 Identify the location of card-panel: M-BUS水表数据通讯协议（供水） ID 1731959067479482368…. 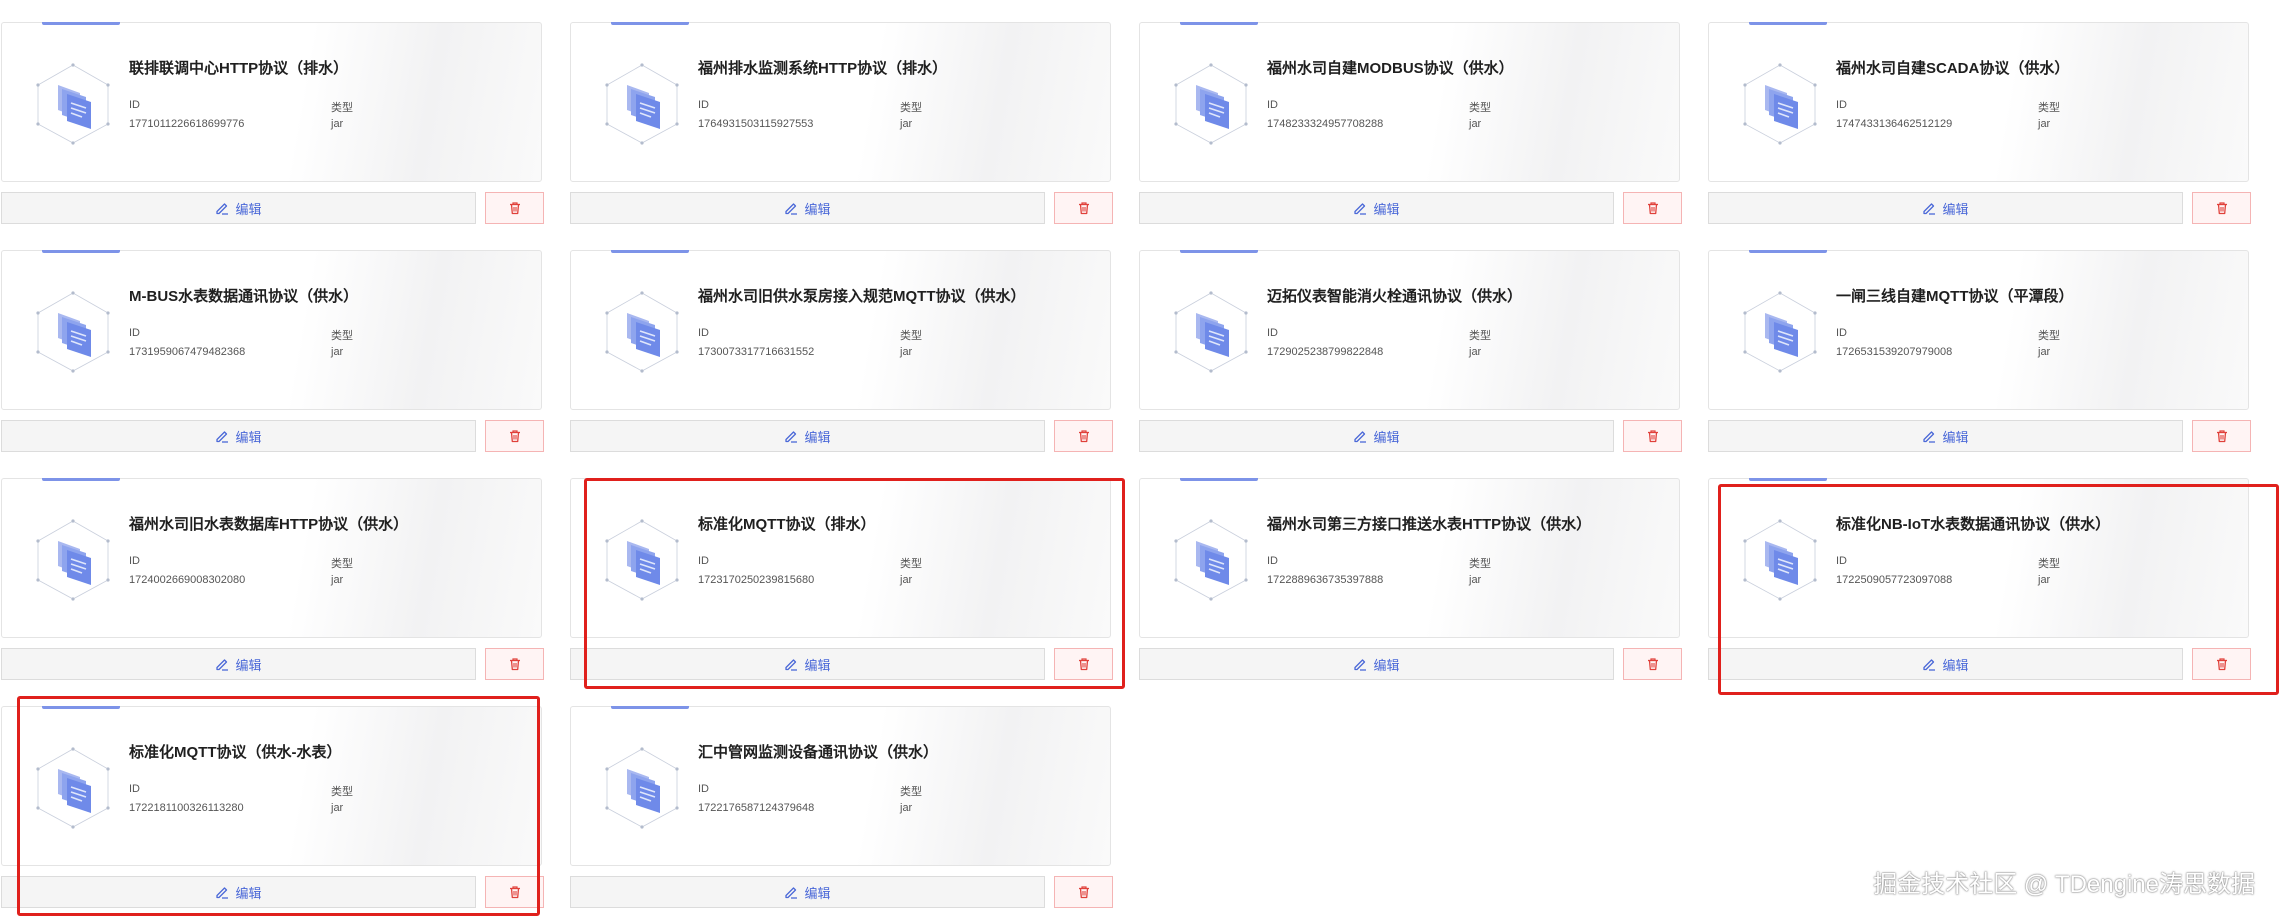
(271, 330).